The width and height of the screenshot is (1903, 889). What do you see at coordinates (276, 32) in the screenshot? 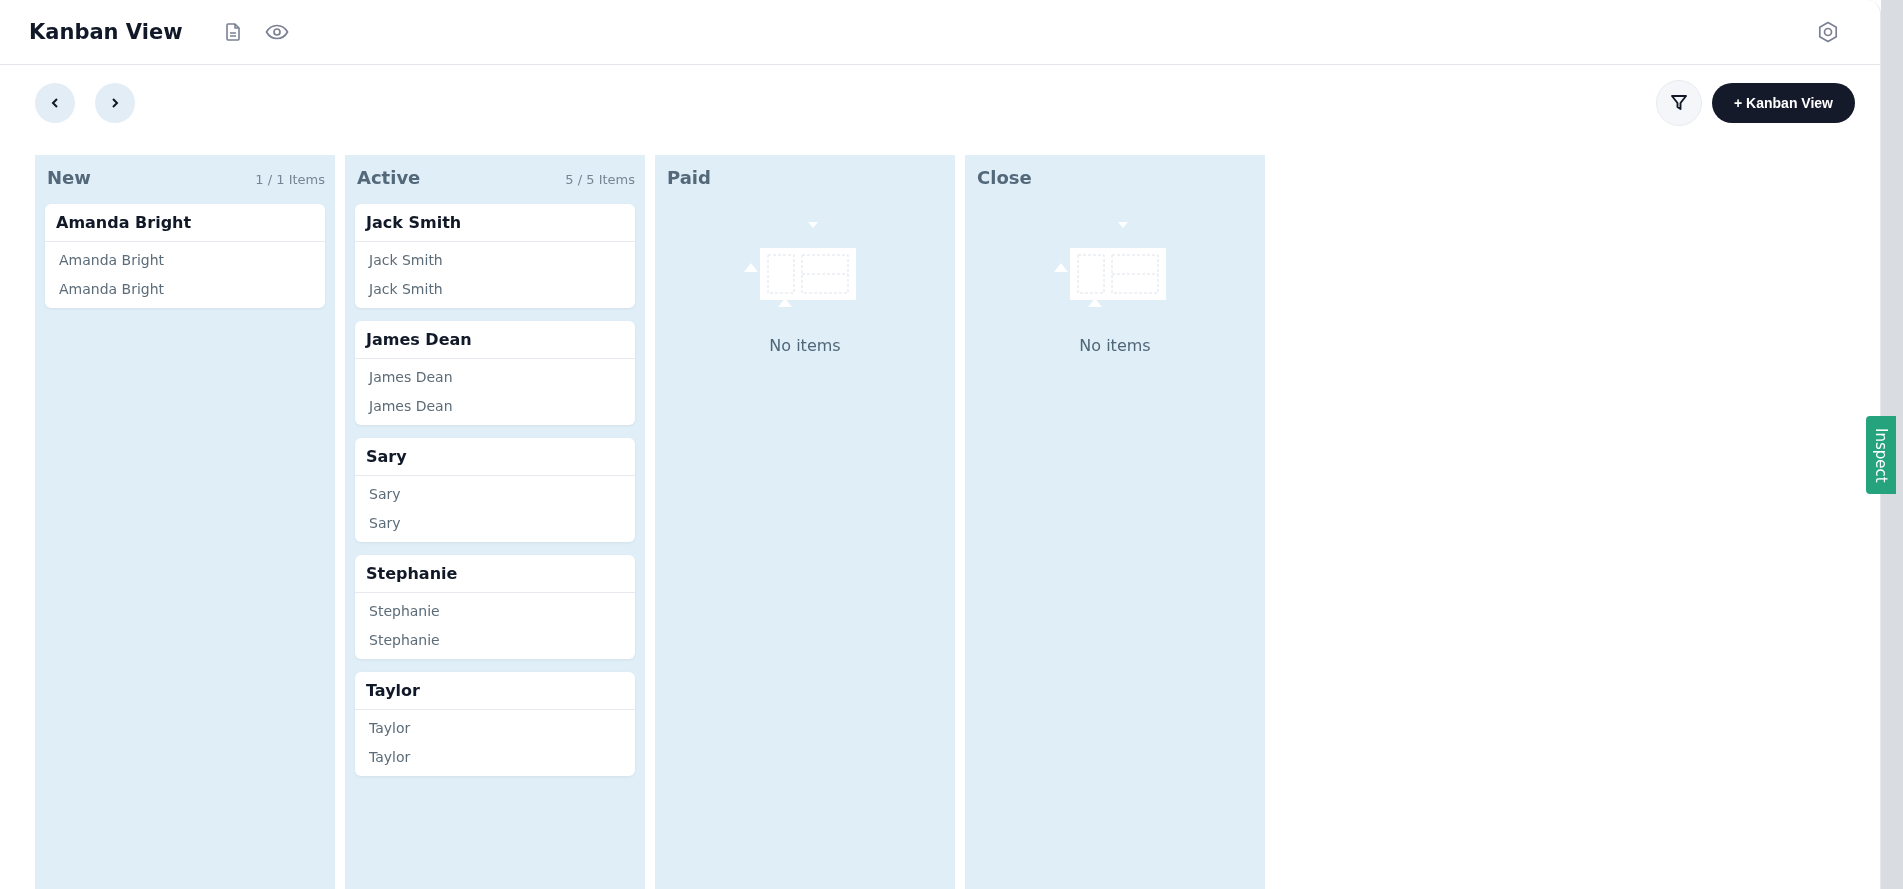
I see `eye-icon` at bounding box center [276, 32].